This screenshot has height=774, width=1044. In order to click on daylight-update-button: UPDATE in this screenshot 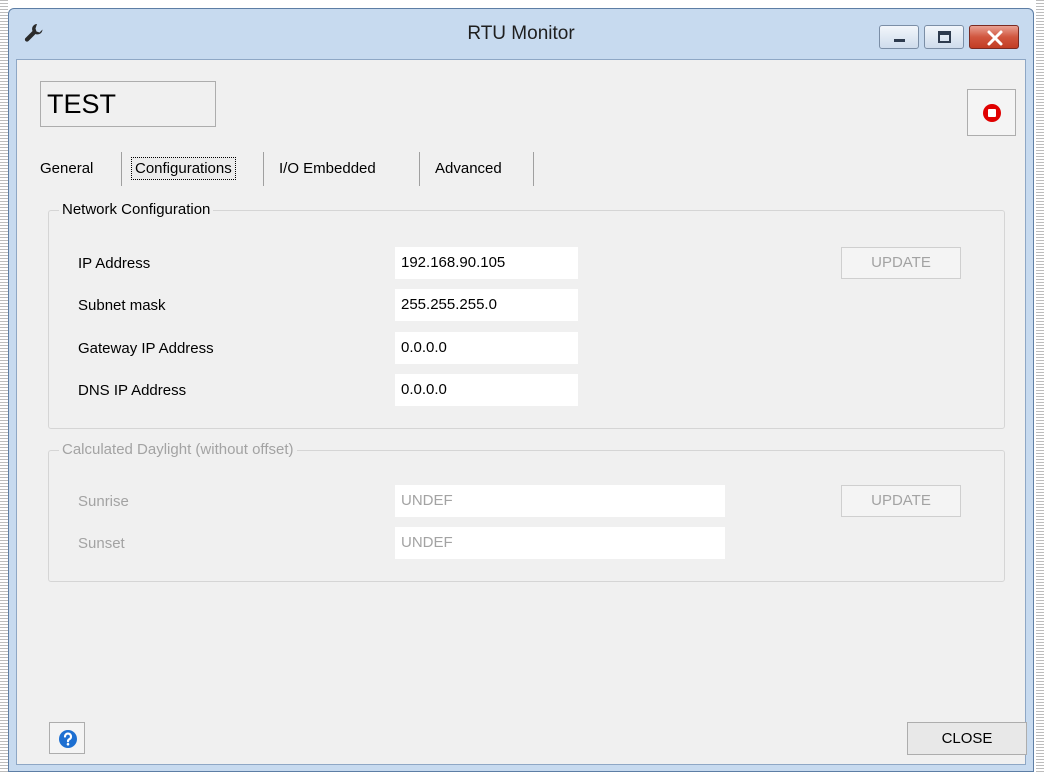, I will do `click(901, 501)`.